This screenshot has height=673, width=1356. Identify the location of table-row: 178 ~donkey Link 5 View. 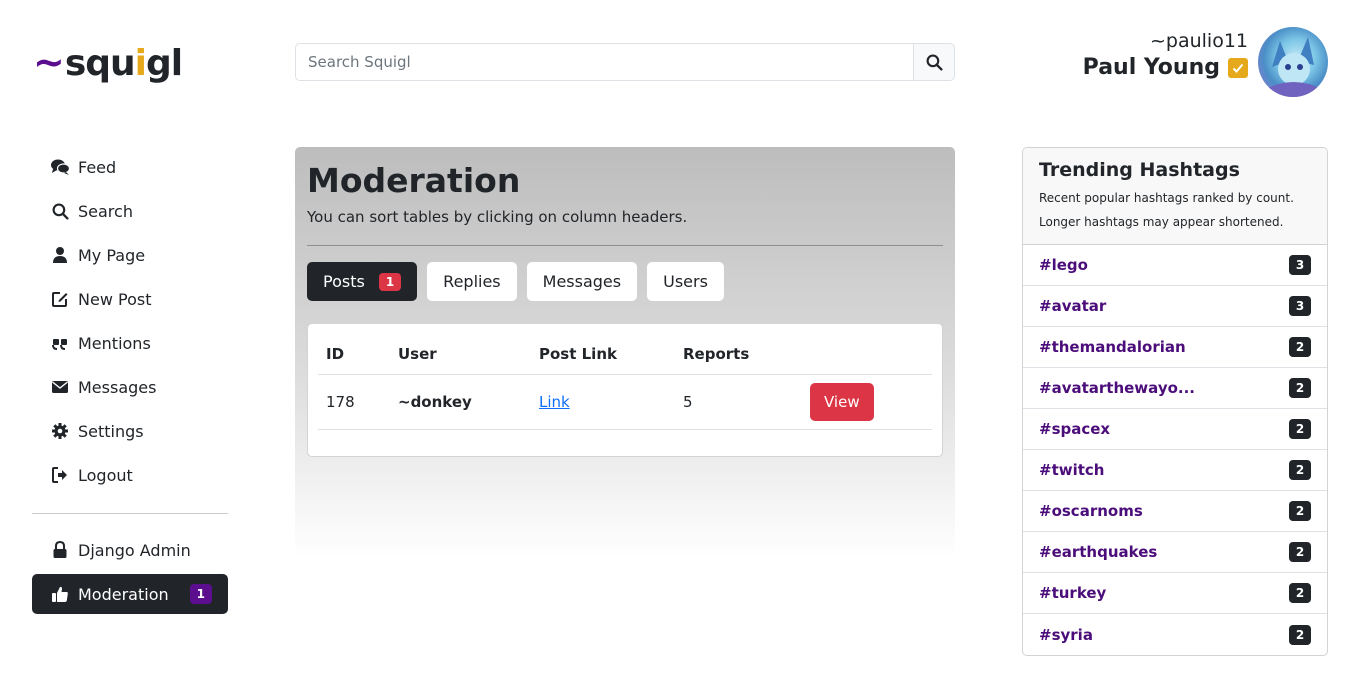
(625, 402).